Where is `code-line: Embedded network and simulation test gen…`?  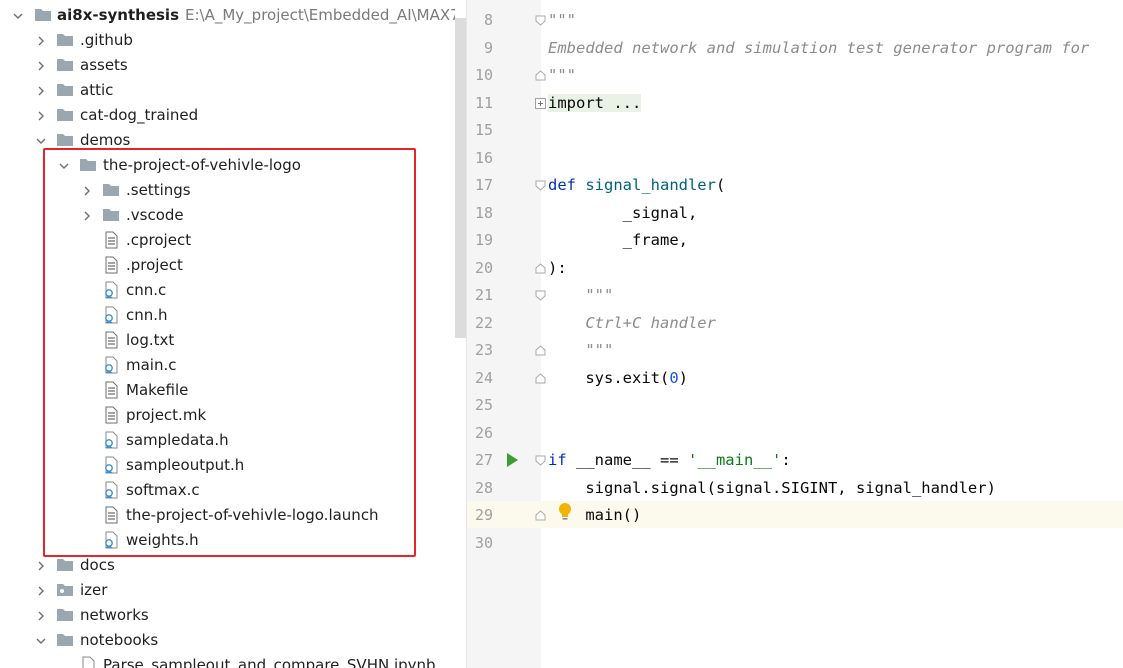 code-line: Embedded network and simulation test gen… is located at coordinates (818, 48).